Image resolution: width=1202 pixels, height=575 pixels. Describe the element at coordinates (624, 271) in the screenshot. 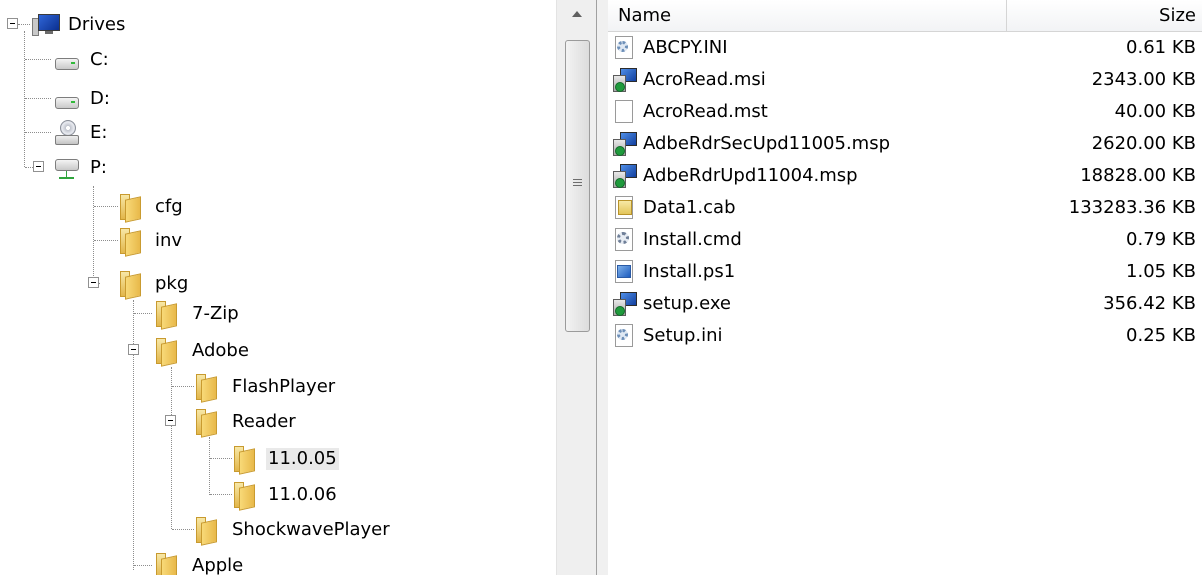

I see `powershell-icon` at that location.